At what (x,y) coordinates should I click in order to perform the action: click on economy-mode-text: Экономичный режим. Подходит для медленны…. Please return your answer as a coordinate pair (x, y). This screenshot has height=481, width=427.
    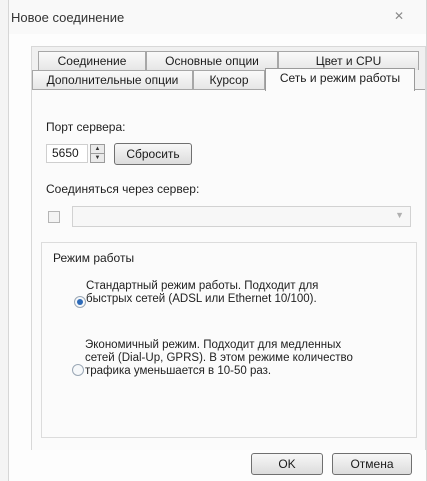
    Looking at the image, I should click on (219, 358).